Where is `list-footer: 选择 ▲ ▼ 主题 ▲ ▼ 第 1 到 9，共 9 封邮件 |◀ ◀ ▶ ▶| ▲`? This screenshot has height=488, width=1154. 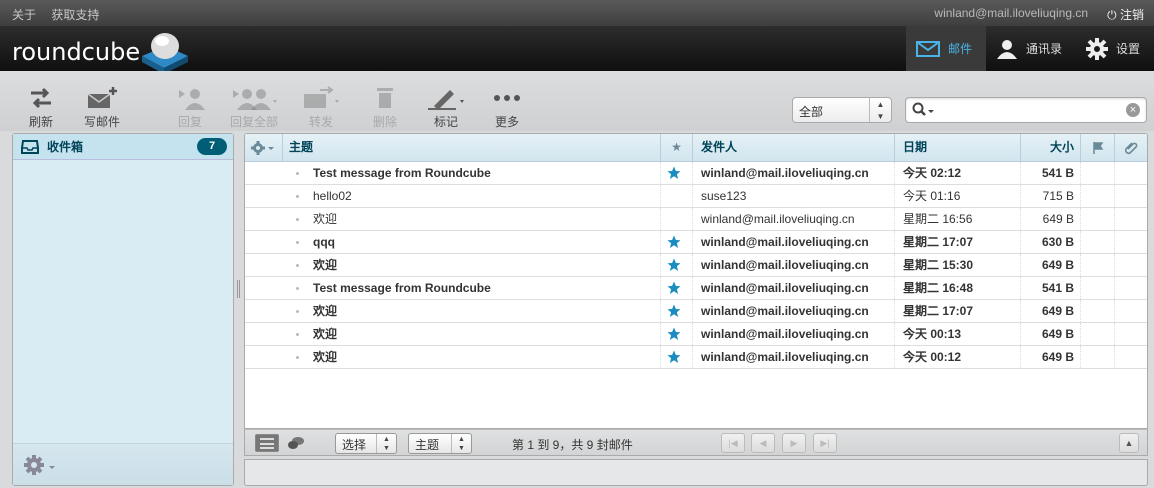
list-footer: 选择 ▲ ▼ 主题 ▲ ▼ 第 1 到 9，共 9 封邮件 |◀ ◀ ▶ ▶| ▲ is located at coordinates (696, 442).